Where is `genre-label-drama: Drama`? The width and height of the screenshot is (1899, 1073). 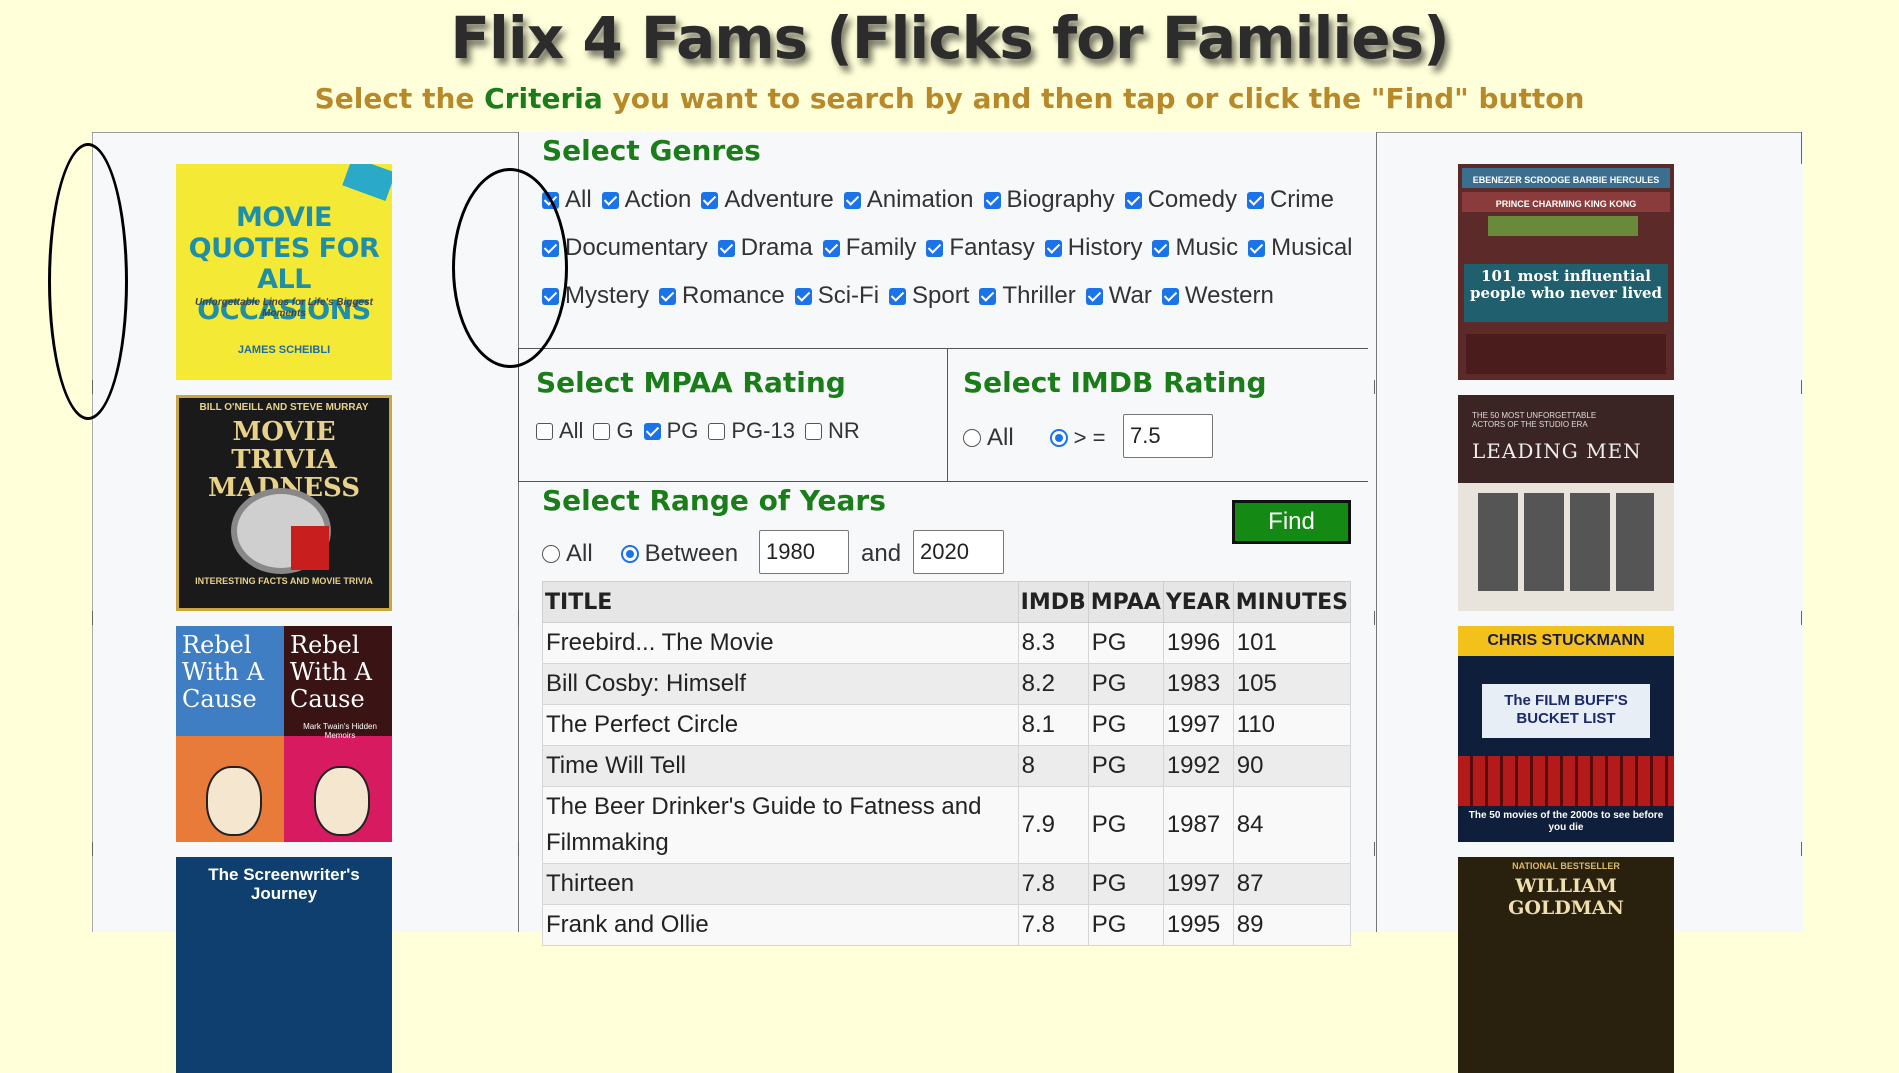 genre-label-drama: Drama is located at coordinates (776, 247).